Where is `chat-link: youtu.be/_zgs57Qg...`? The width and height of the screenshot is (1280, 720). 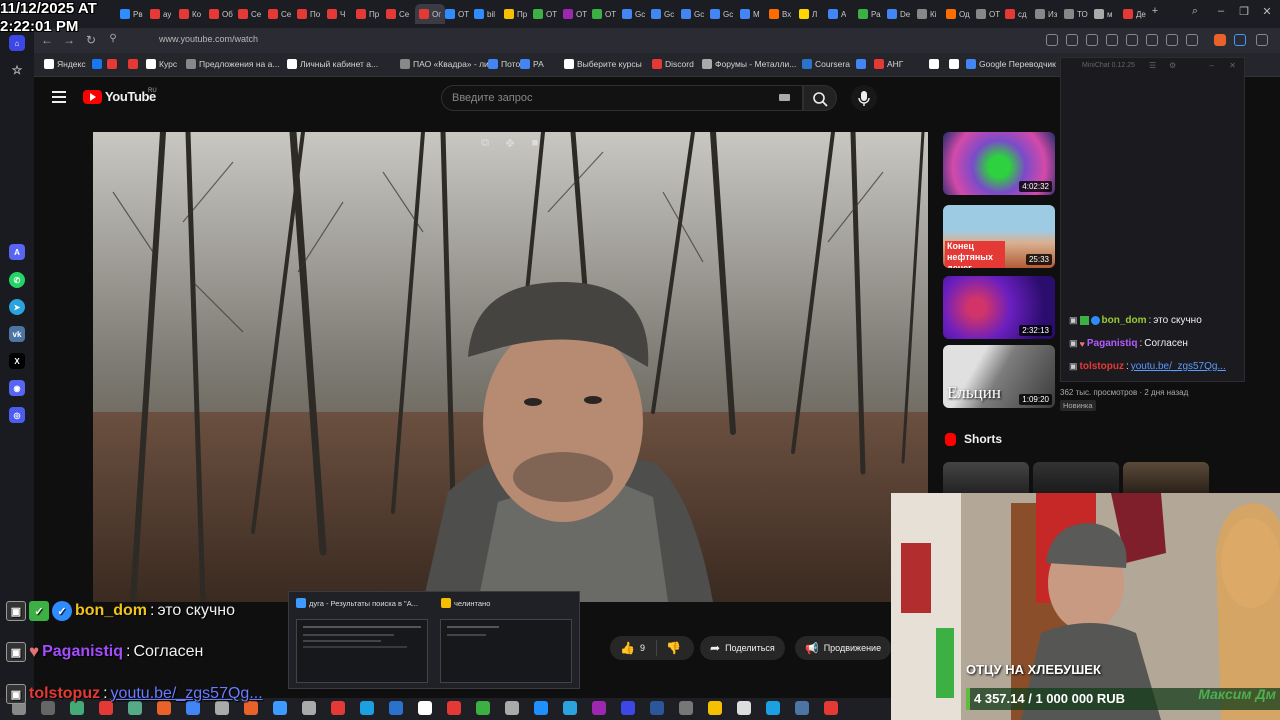 chat-link: youtu.be/_zgs57Qg... is located at coordinates (1178, 366).